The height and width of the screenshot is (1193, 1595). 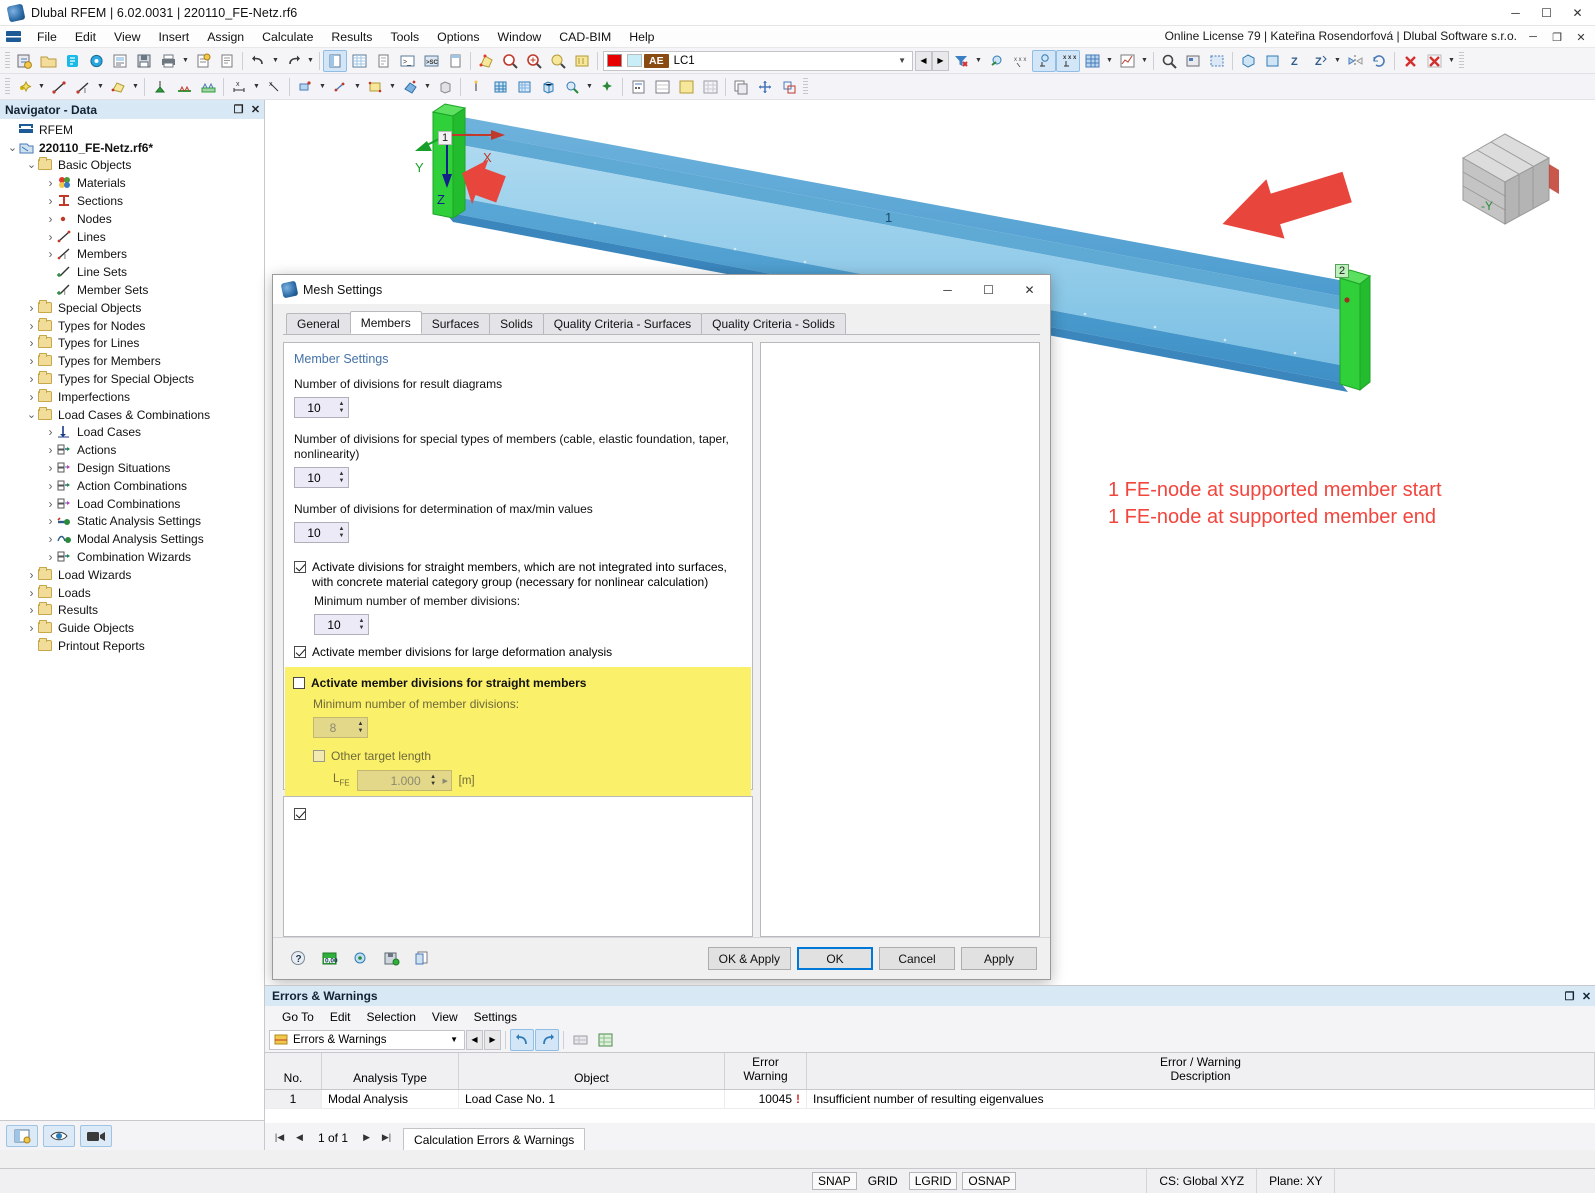 What do you see at coordinates (132, 183) in the screenshot?
I see `navigator-item-materials: › Materials` at bounding box center [132, 183].